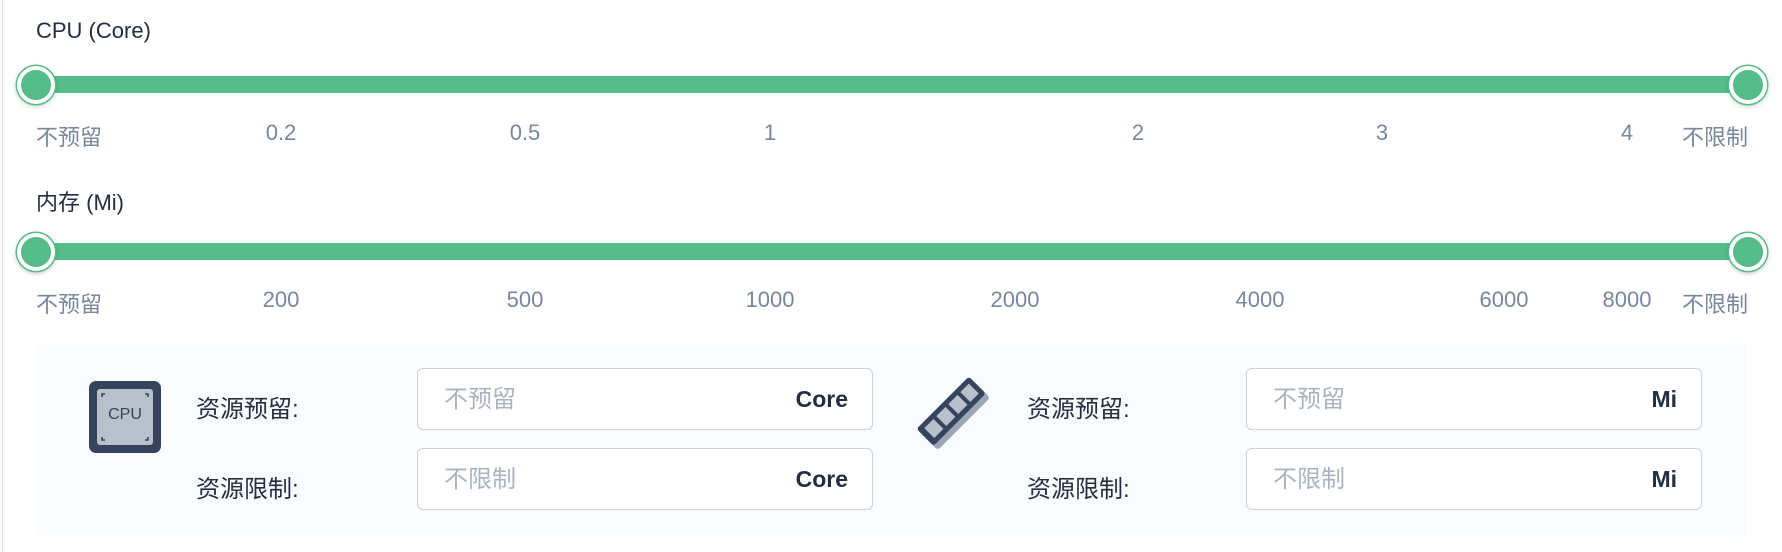 The width and height of the screenshot is (1782, 552). Describe the element at coordinates (1627, 300) in the screenshot. I see `memory-tick: 8000` at that location.